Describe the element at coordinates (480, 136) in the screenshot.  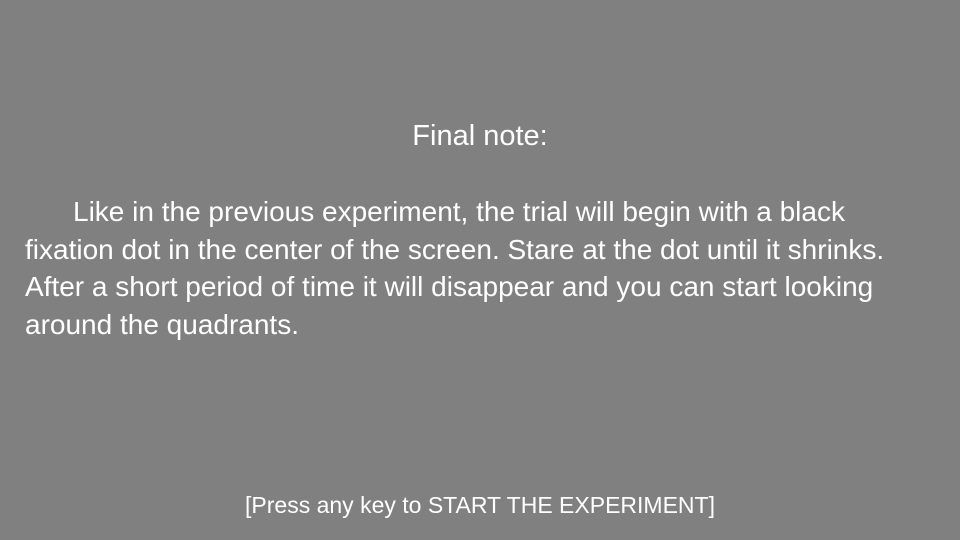
I see `instruction-title: Final note:` at that location.